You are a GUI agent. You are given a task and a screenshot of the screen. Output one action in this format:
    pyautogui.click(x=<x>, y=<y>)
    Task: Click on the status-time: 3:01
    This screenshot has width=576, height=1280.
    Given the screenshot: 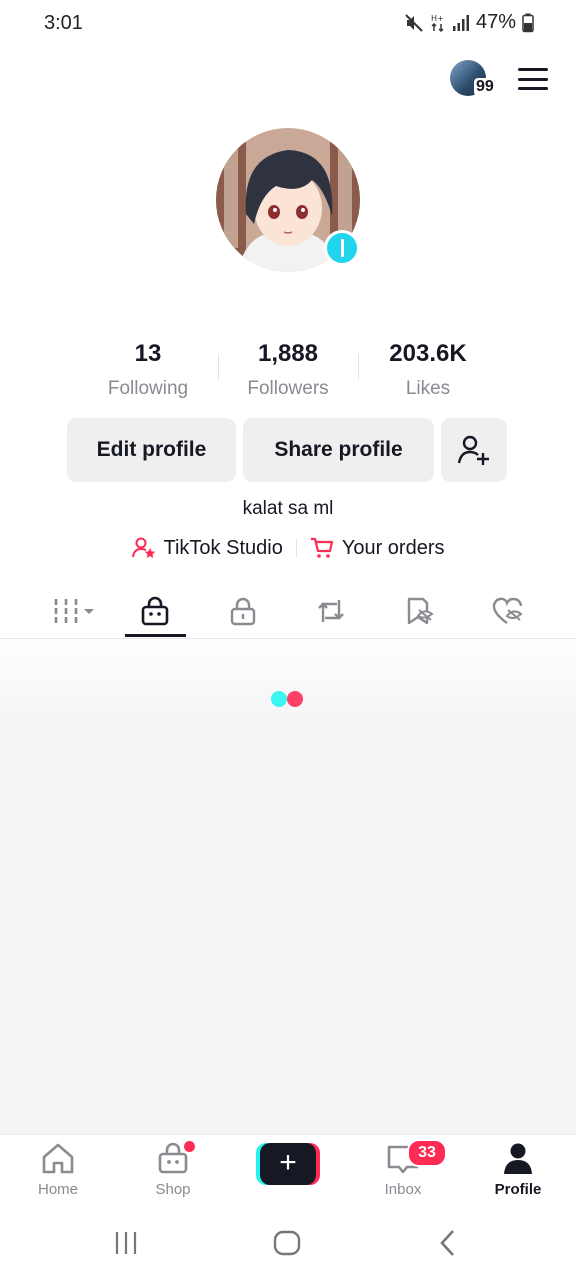 What is the action you would take?
    pyautogui.click(x=63, y=23)
    